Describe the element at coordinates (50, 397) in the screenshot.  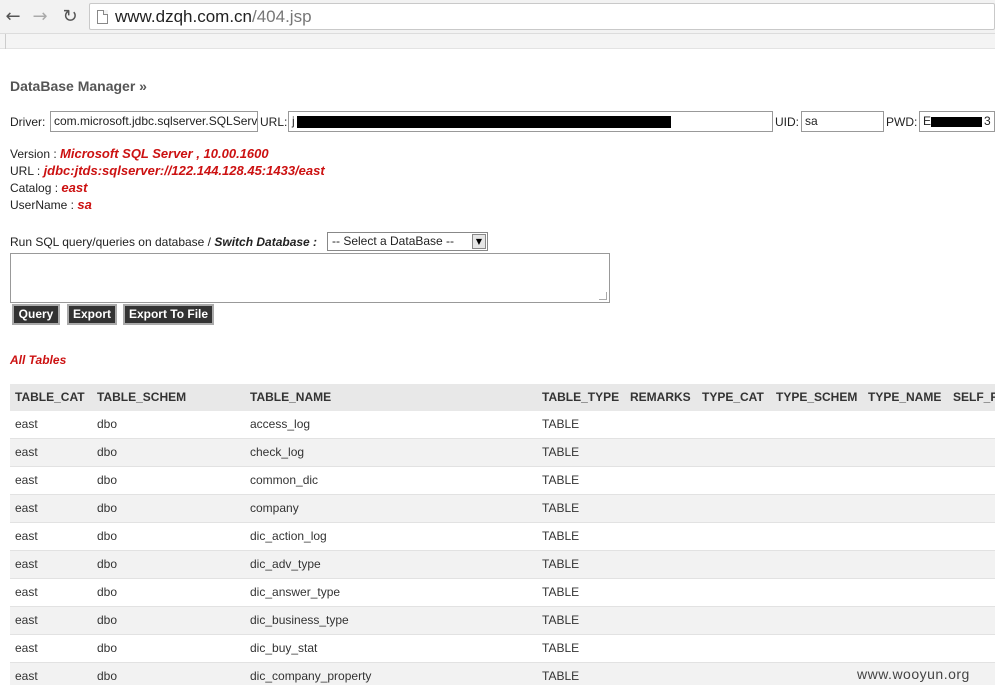
I see `column-header: TABLE_CAT` at that location.